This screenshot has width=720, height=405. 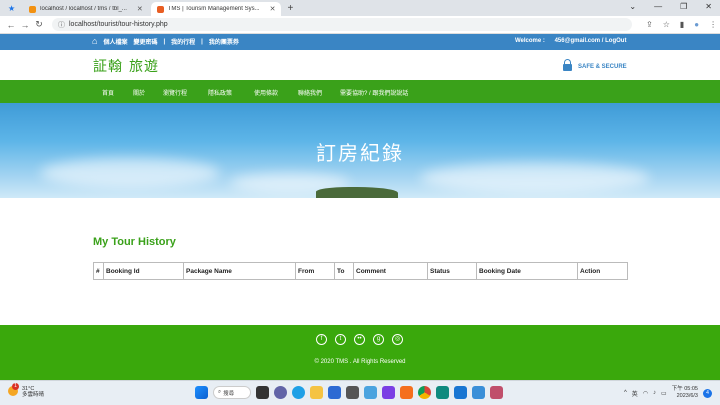 What do you see at coordinates (571, 41) in the screenshot?
I see `user-welcome: Welcome : 456@gmail.com / LogOut` at bounding box center [571, 41].